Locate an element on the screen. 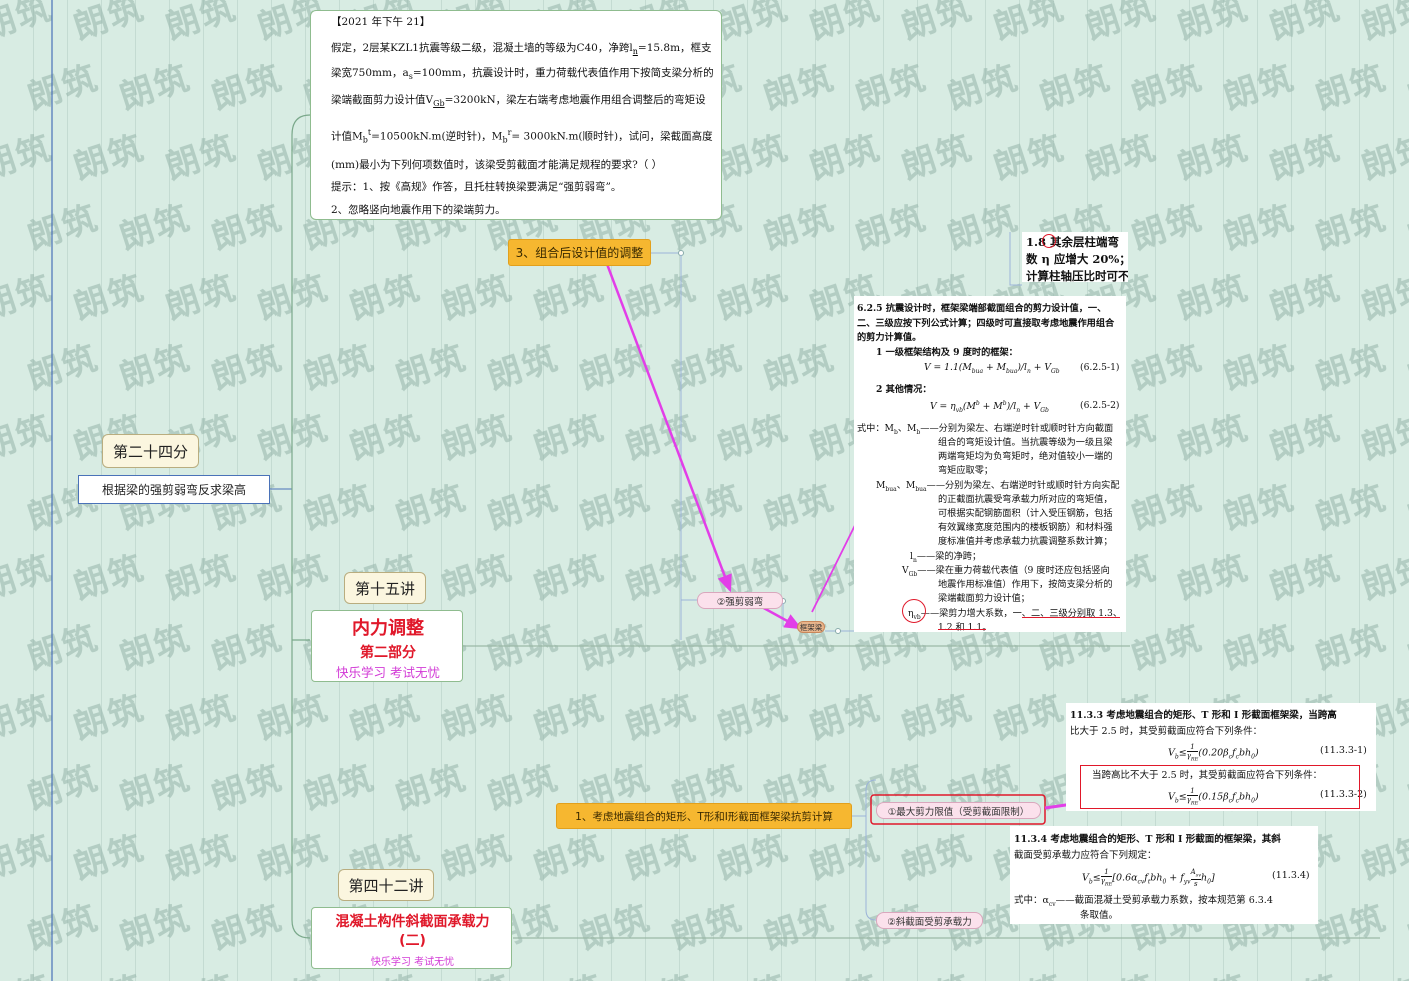 This screenshot has width=1409, height=981. frame-beam-label: 框架梁 is located at coordinates (811, 627).